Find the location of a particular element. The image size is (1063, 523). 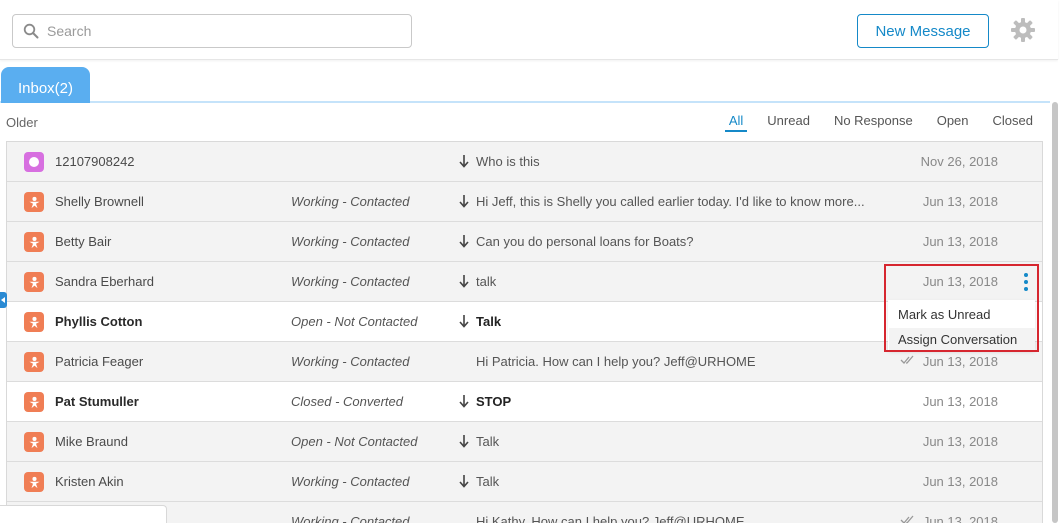

message-preview: Who is this is located at coordinates (508, 161).